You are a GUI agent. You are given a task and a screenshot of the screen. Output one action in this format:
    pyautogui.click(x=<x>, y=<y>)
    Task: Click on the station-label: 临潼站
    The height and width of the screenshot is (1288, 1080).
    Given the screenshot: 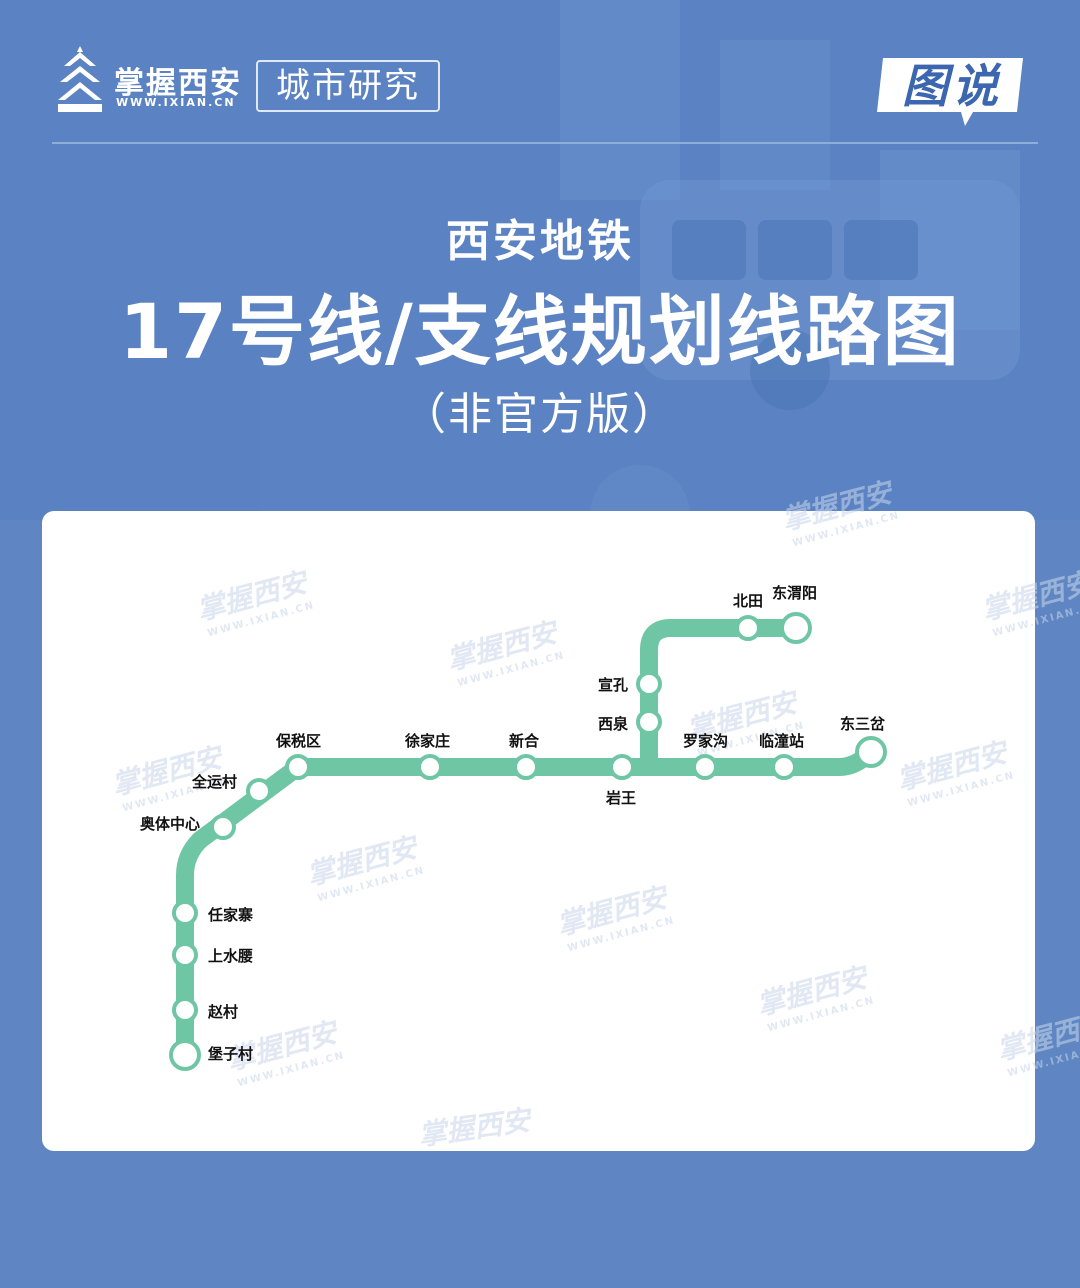 What is the action you would take?
    pyautogui.click(x=781, y=741)
    